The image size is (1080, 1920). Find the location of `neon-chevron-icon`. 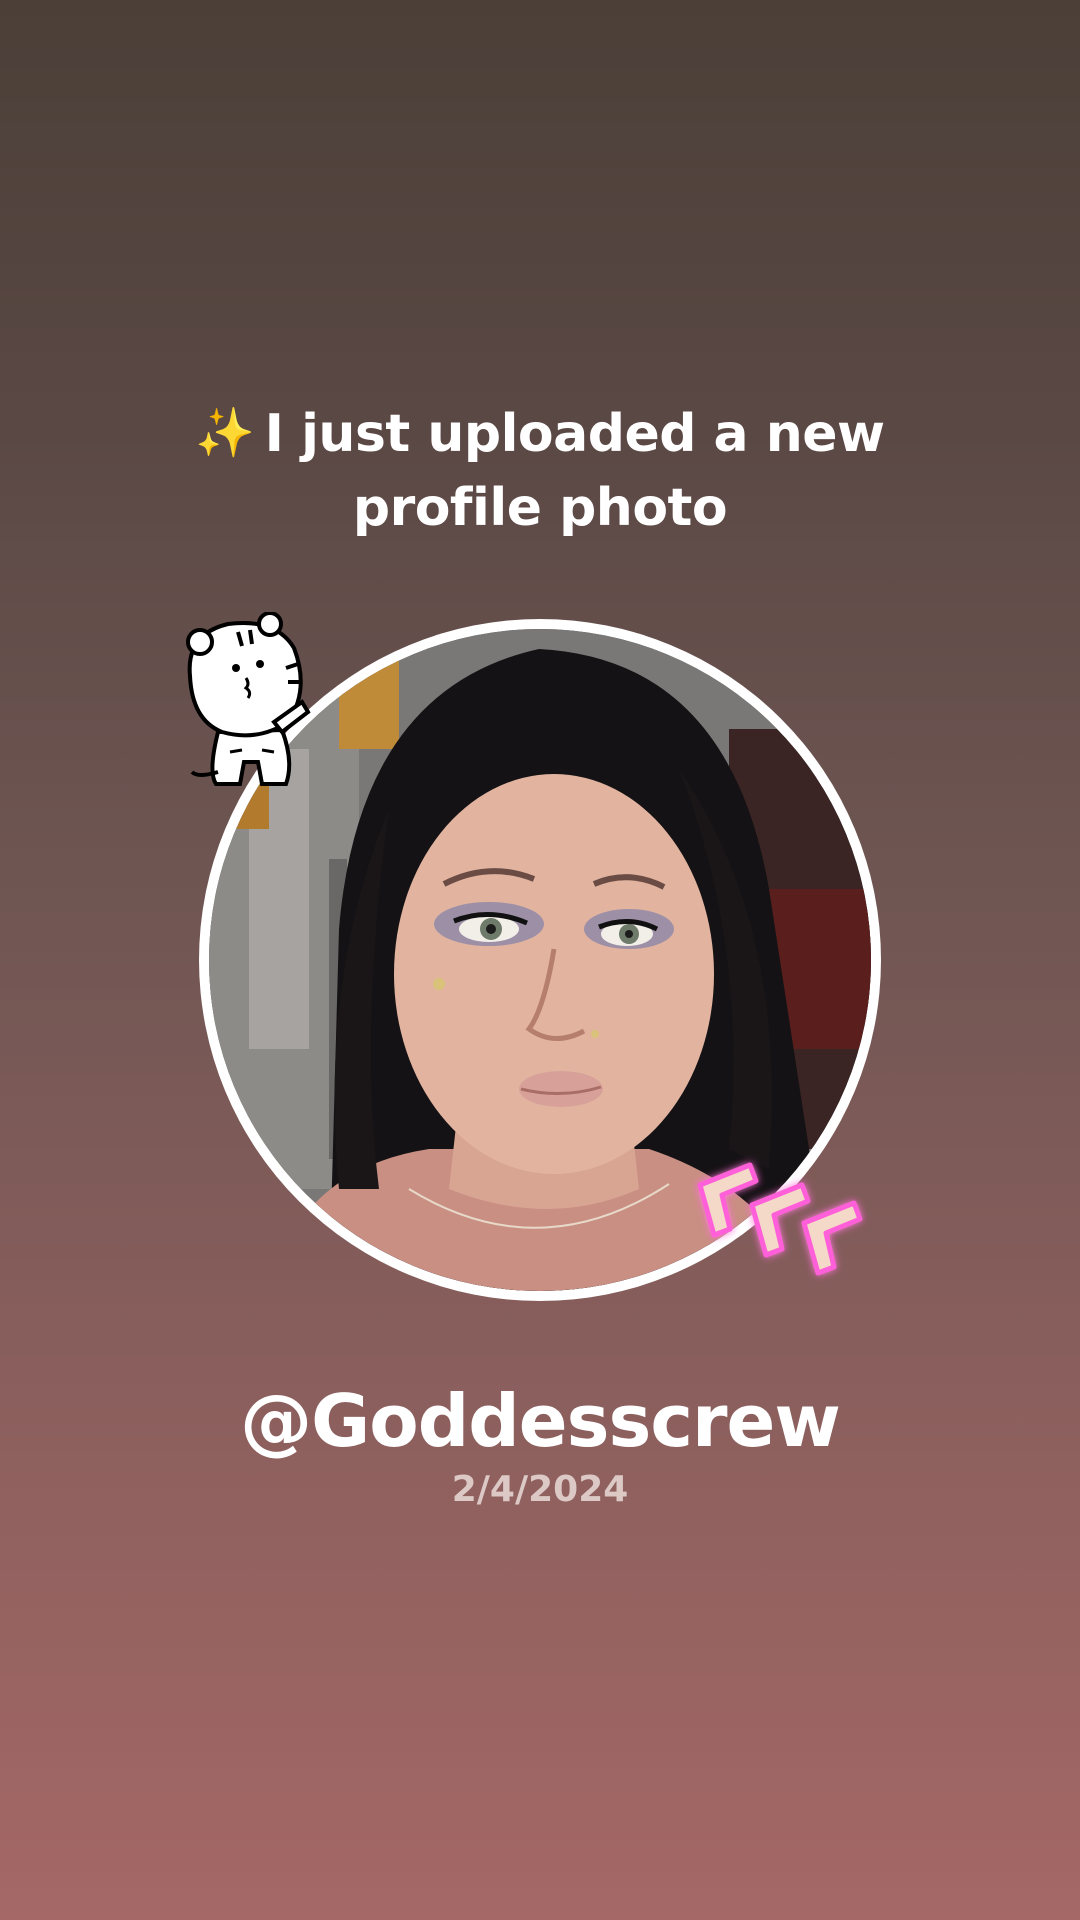

neon-chevron-icon is located at coordinates (790, 1215).